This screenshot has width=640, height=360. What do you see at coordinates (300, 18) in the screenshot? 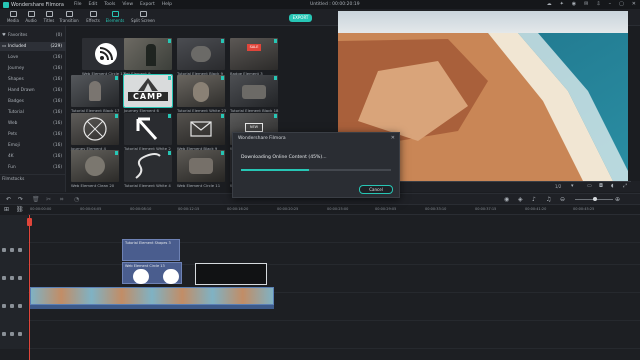
I see `export-button: EXPORT` at bounding box center [300, 18].